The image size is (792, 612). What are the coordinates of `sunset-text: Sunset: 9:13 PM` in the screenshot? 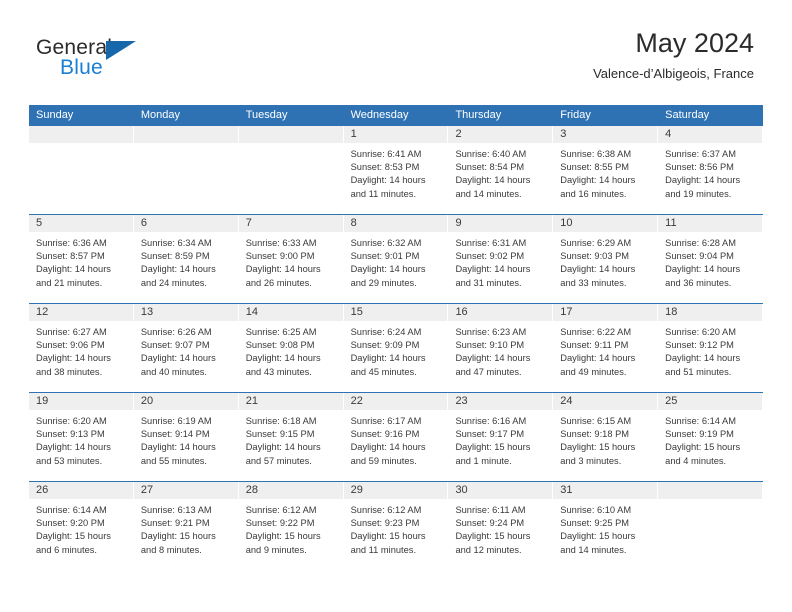 It's located at (70, 434).